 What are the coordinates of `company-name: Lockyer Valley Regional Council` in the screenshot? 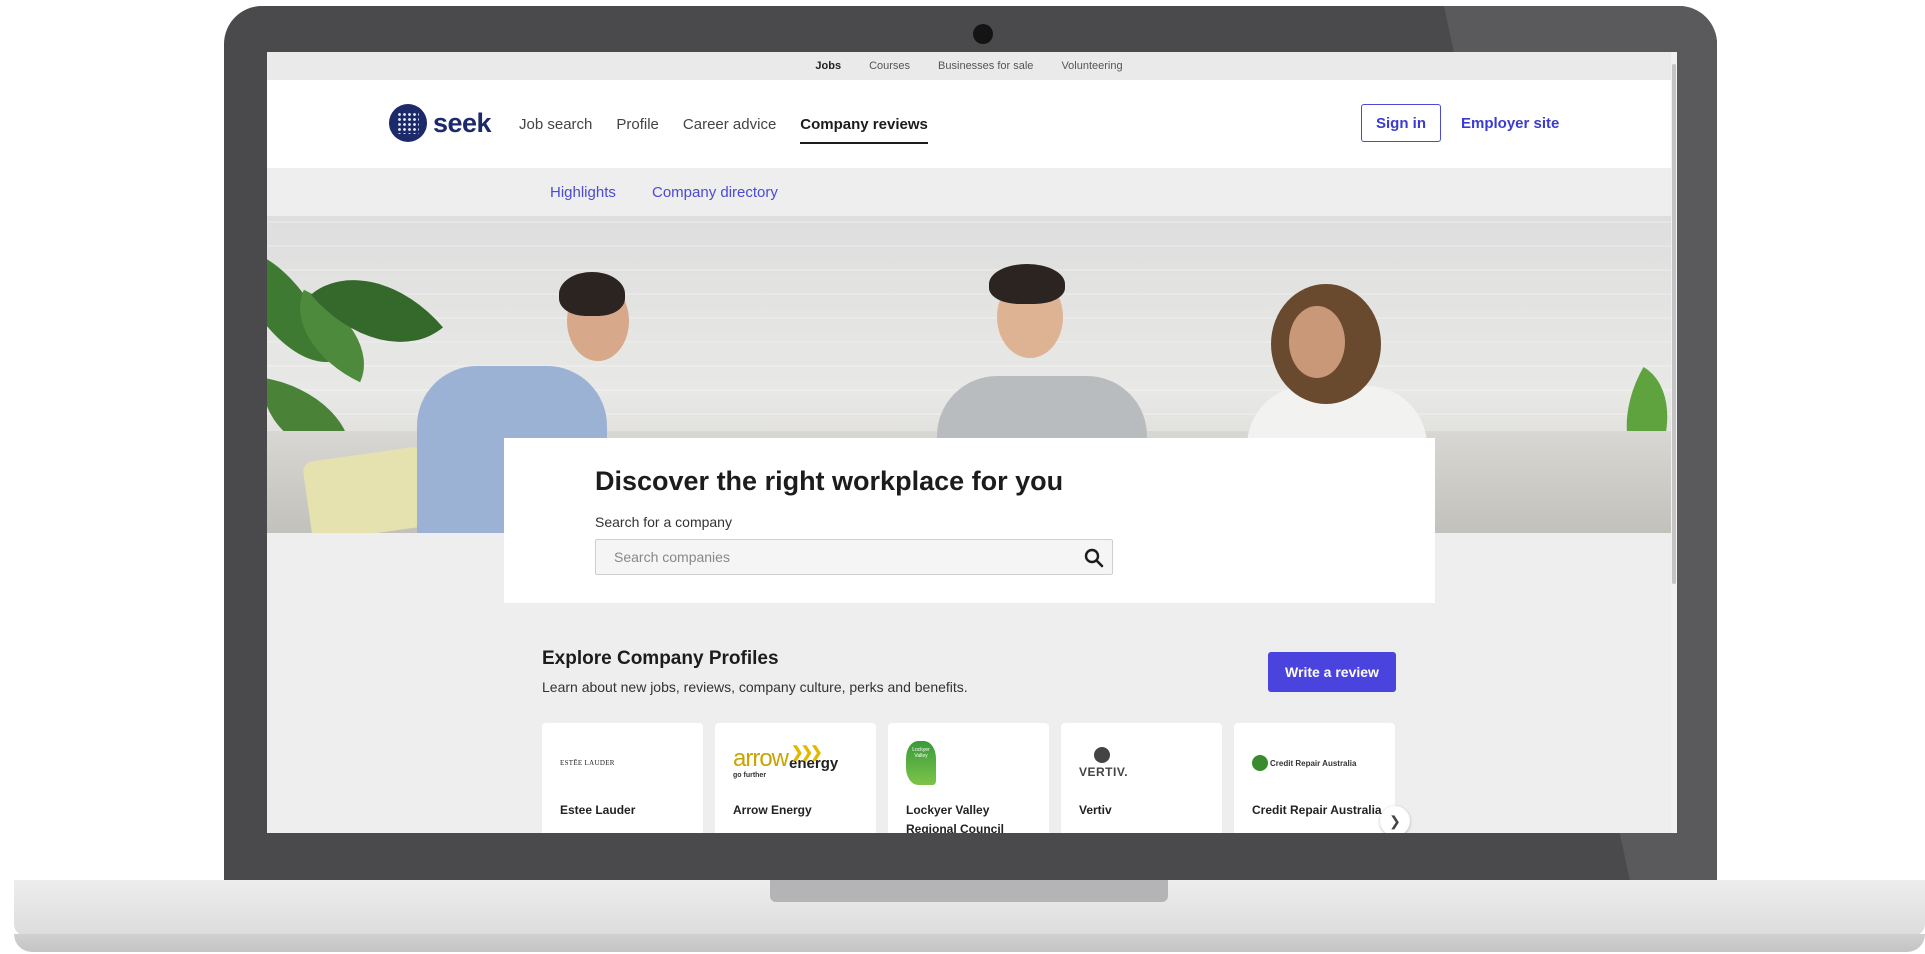 It's located at (955, 818).